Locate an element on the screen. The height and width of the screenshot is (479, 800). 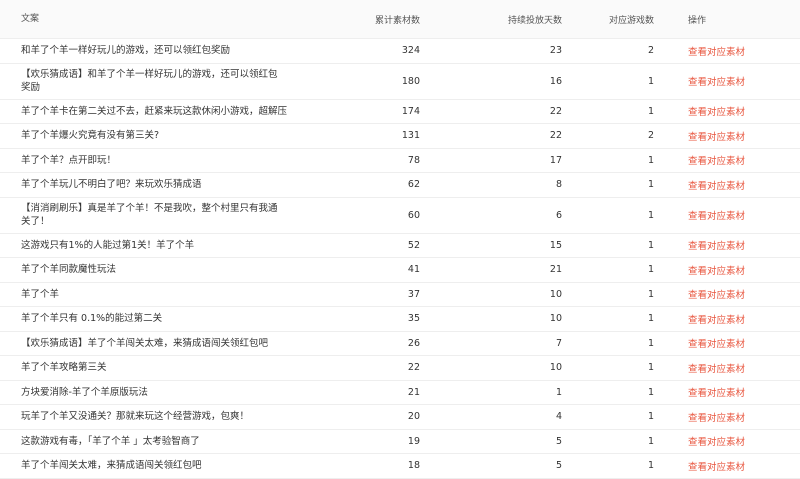
table-row: 羊了个羊？点开即玩！ 78 17 1 查看对应素材 is located at coordinates (400, 161).